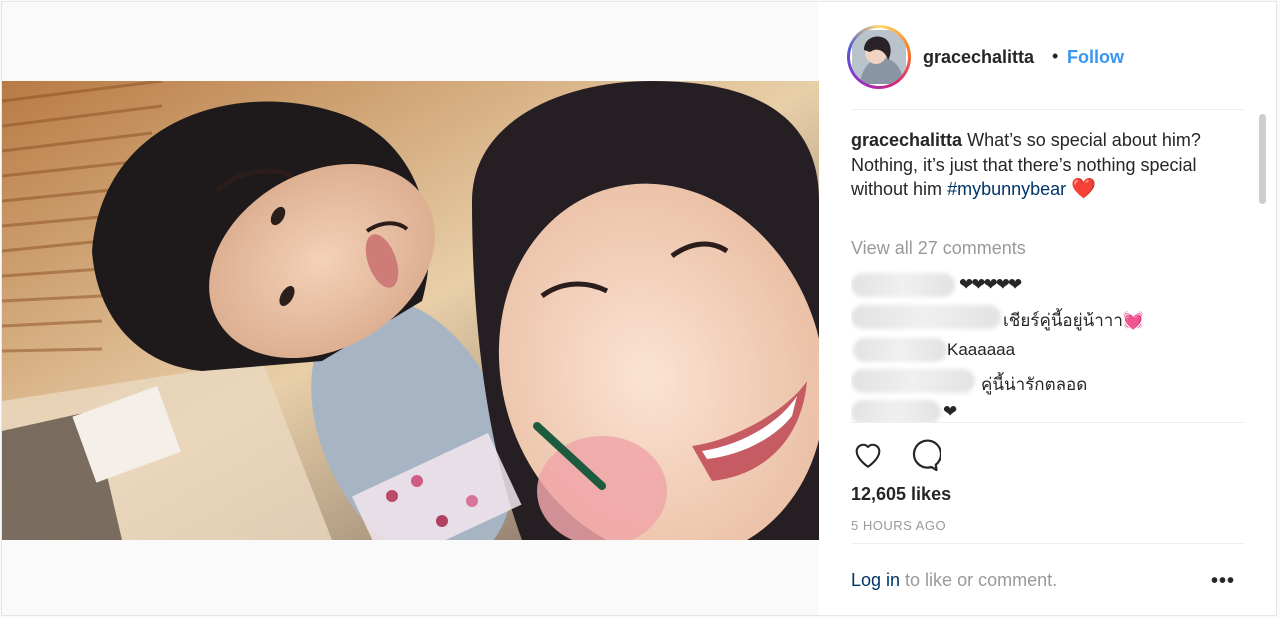 This screenshot has width=1280, height=618. What do you see at coordinates (981, 349) in the screenshot?
I see `comment-text: Kaaaaaa` at bounding box center [981, 349].